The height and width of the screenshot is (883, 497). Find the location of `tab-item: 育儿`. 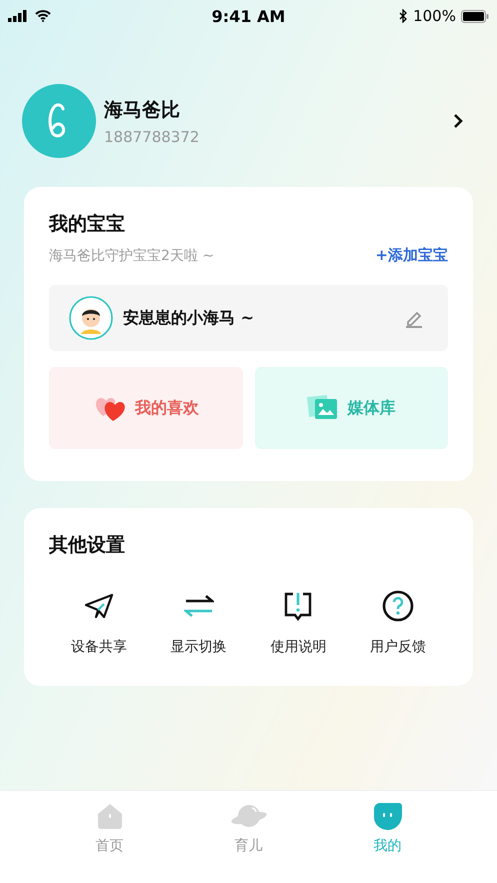

tab-item: 育儿 is located at coordinates (248, 828).